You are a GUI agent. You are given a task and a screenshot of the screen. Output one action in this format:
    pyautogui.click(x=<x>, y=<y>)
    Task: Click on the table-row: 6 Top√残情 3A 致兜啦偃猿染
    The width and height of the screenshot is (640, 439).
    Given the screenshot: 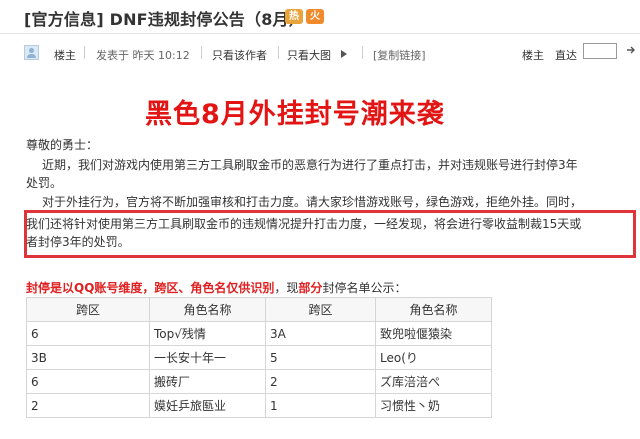 What is the action you would take?
    pyautogui.click(x=259, y=333)
    